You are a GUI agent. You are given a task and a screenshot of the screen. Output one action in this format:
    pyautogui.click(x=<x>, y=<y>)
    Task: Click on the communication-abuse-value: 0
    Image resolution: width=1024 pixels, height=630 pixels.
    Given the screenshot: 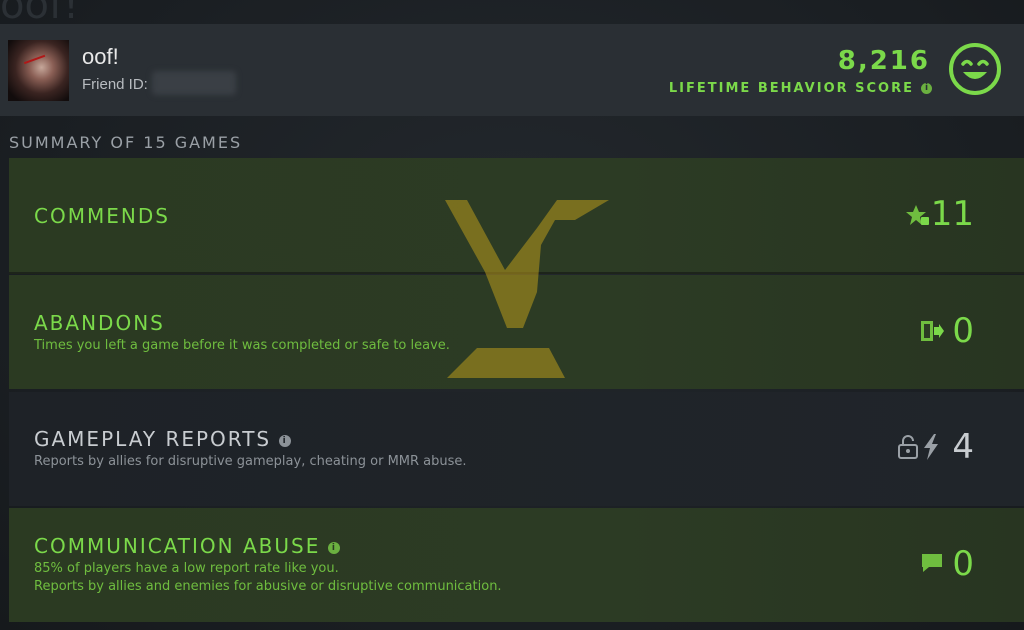 What is the action you would take?
    pyautogui.click(x=963, y=564)
    